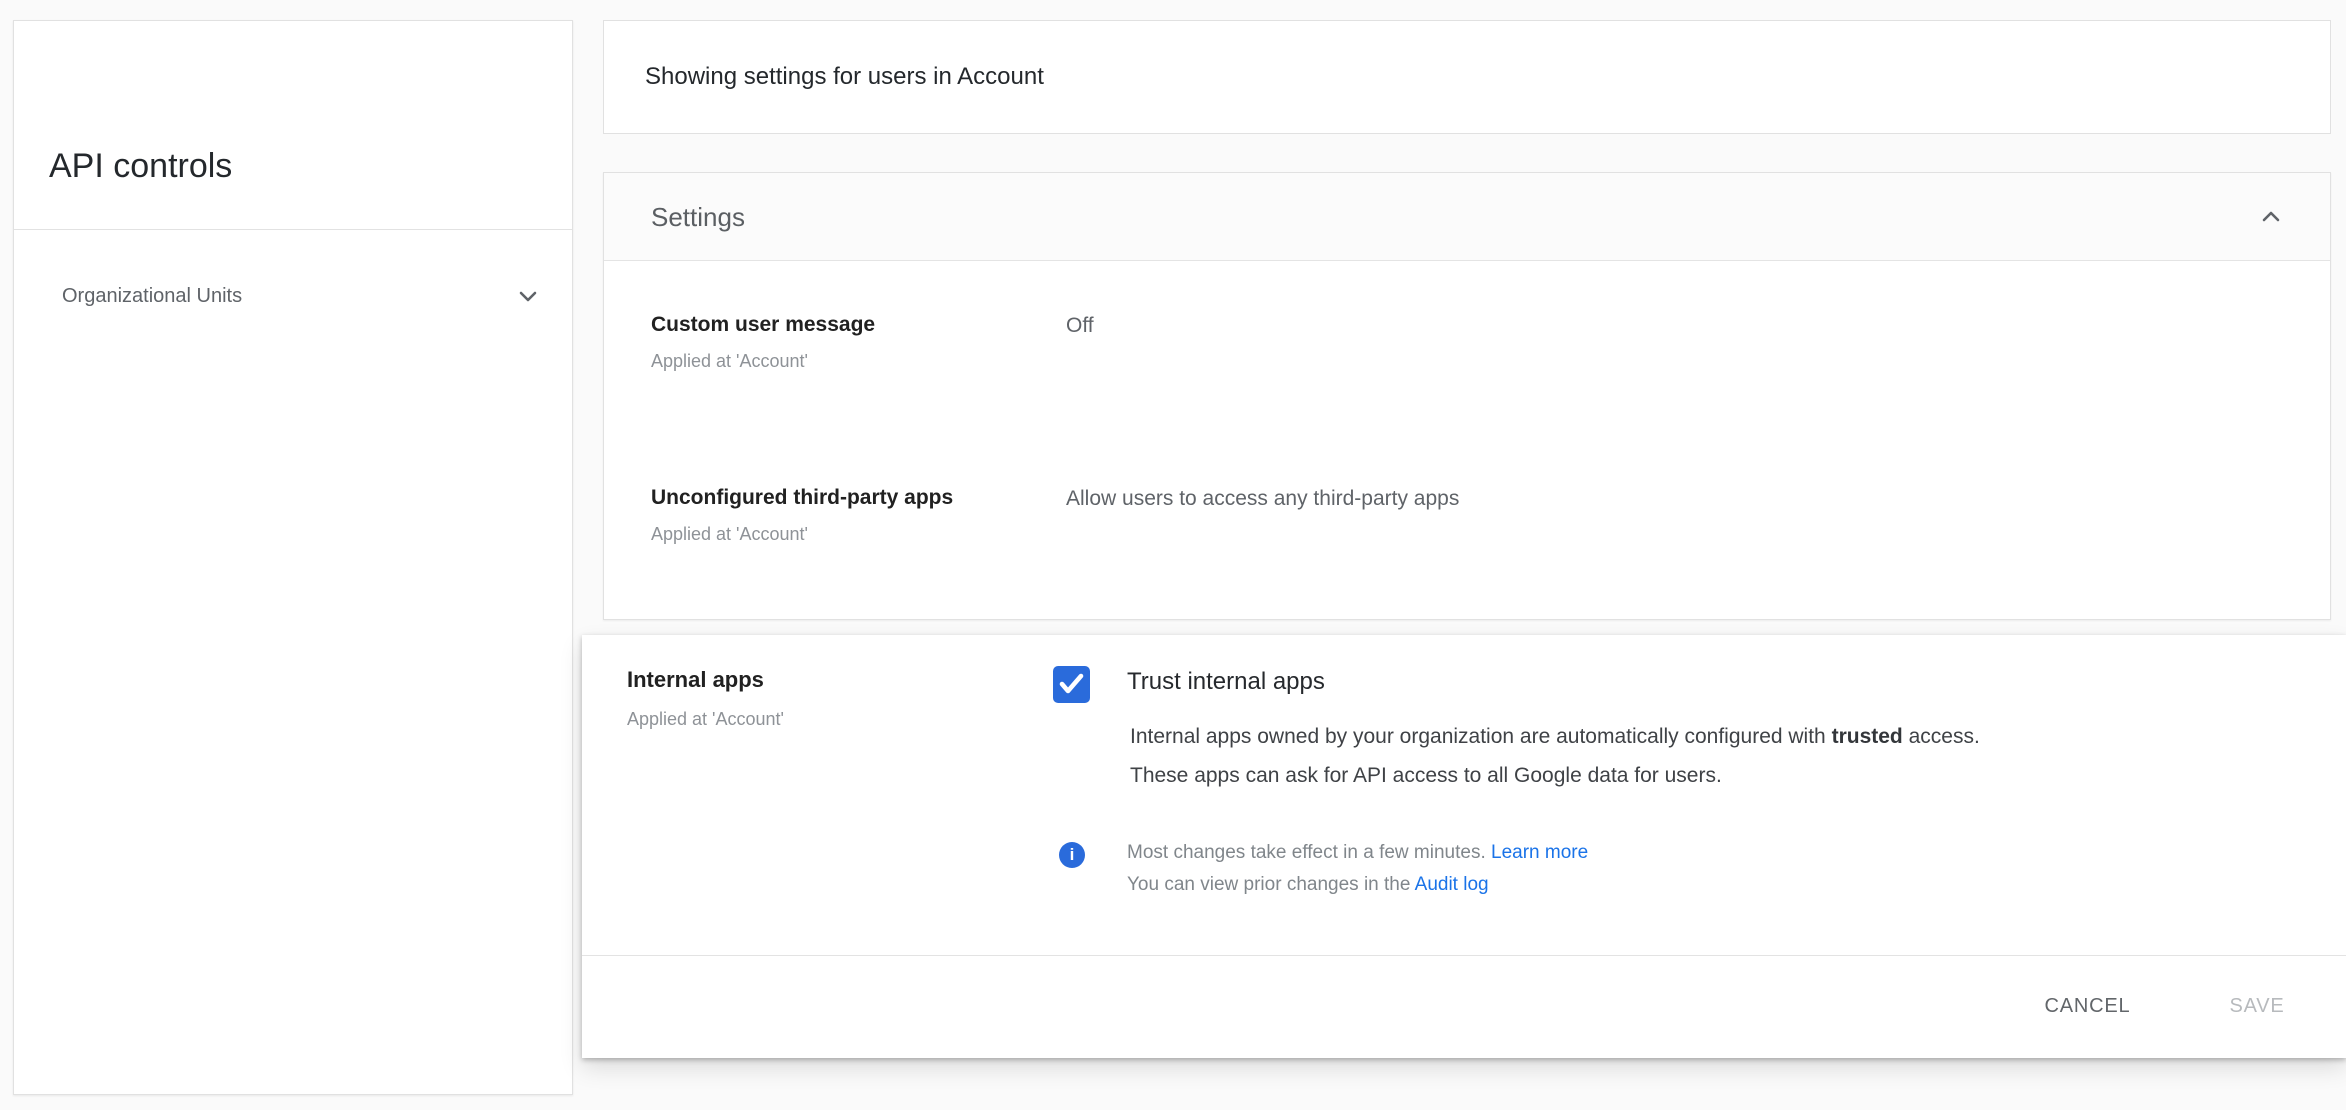  What do you see at coordinates (141, 166) in the screenshot?
I see `page-title: API controls` at bounding box center [141, 166].